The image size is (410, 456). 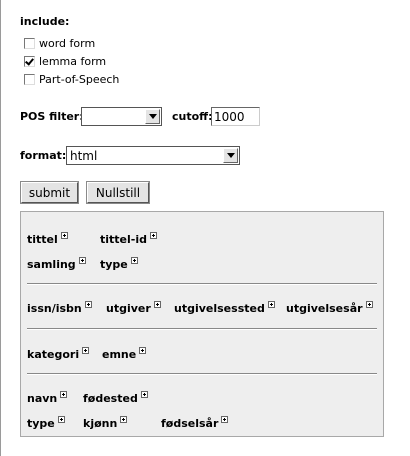 I want to click on field-type: type, so click(x=119, y=264).